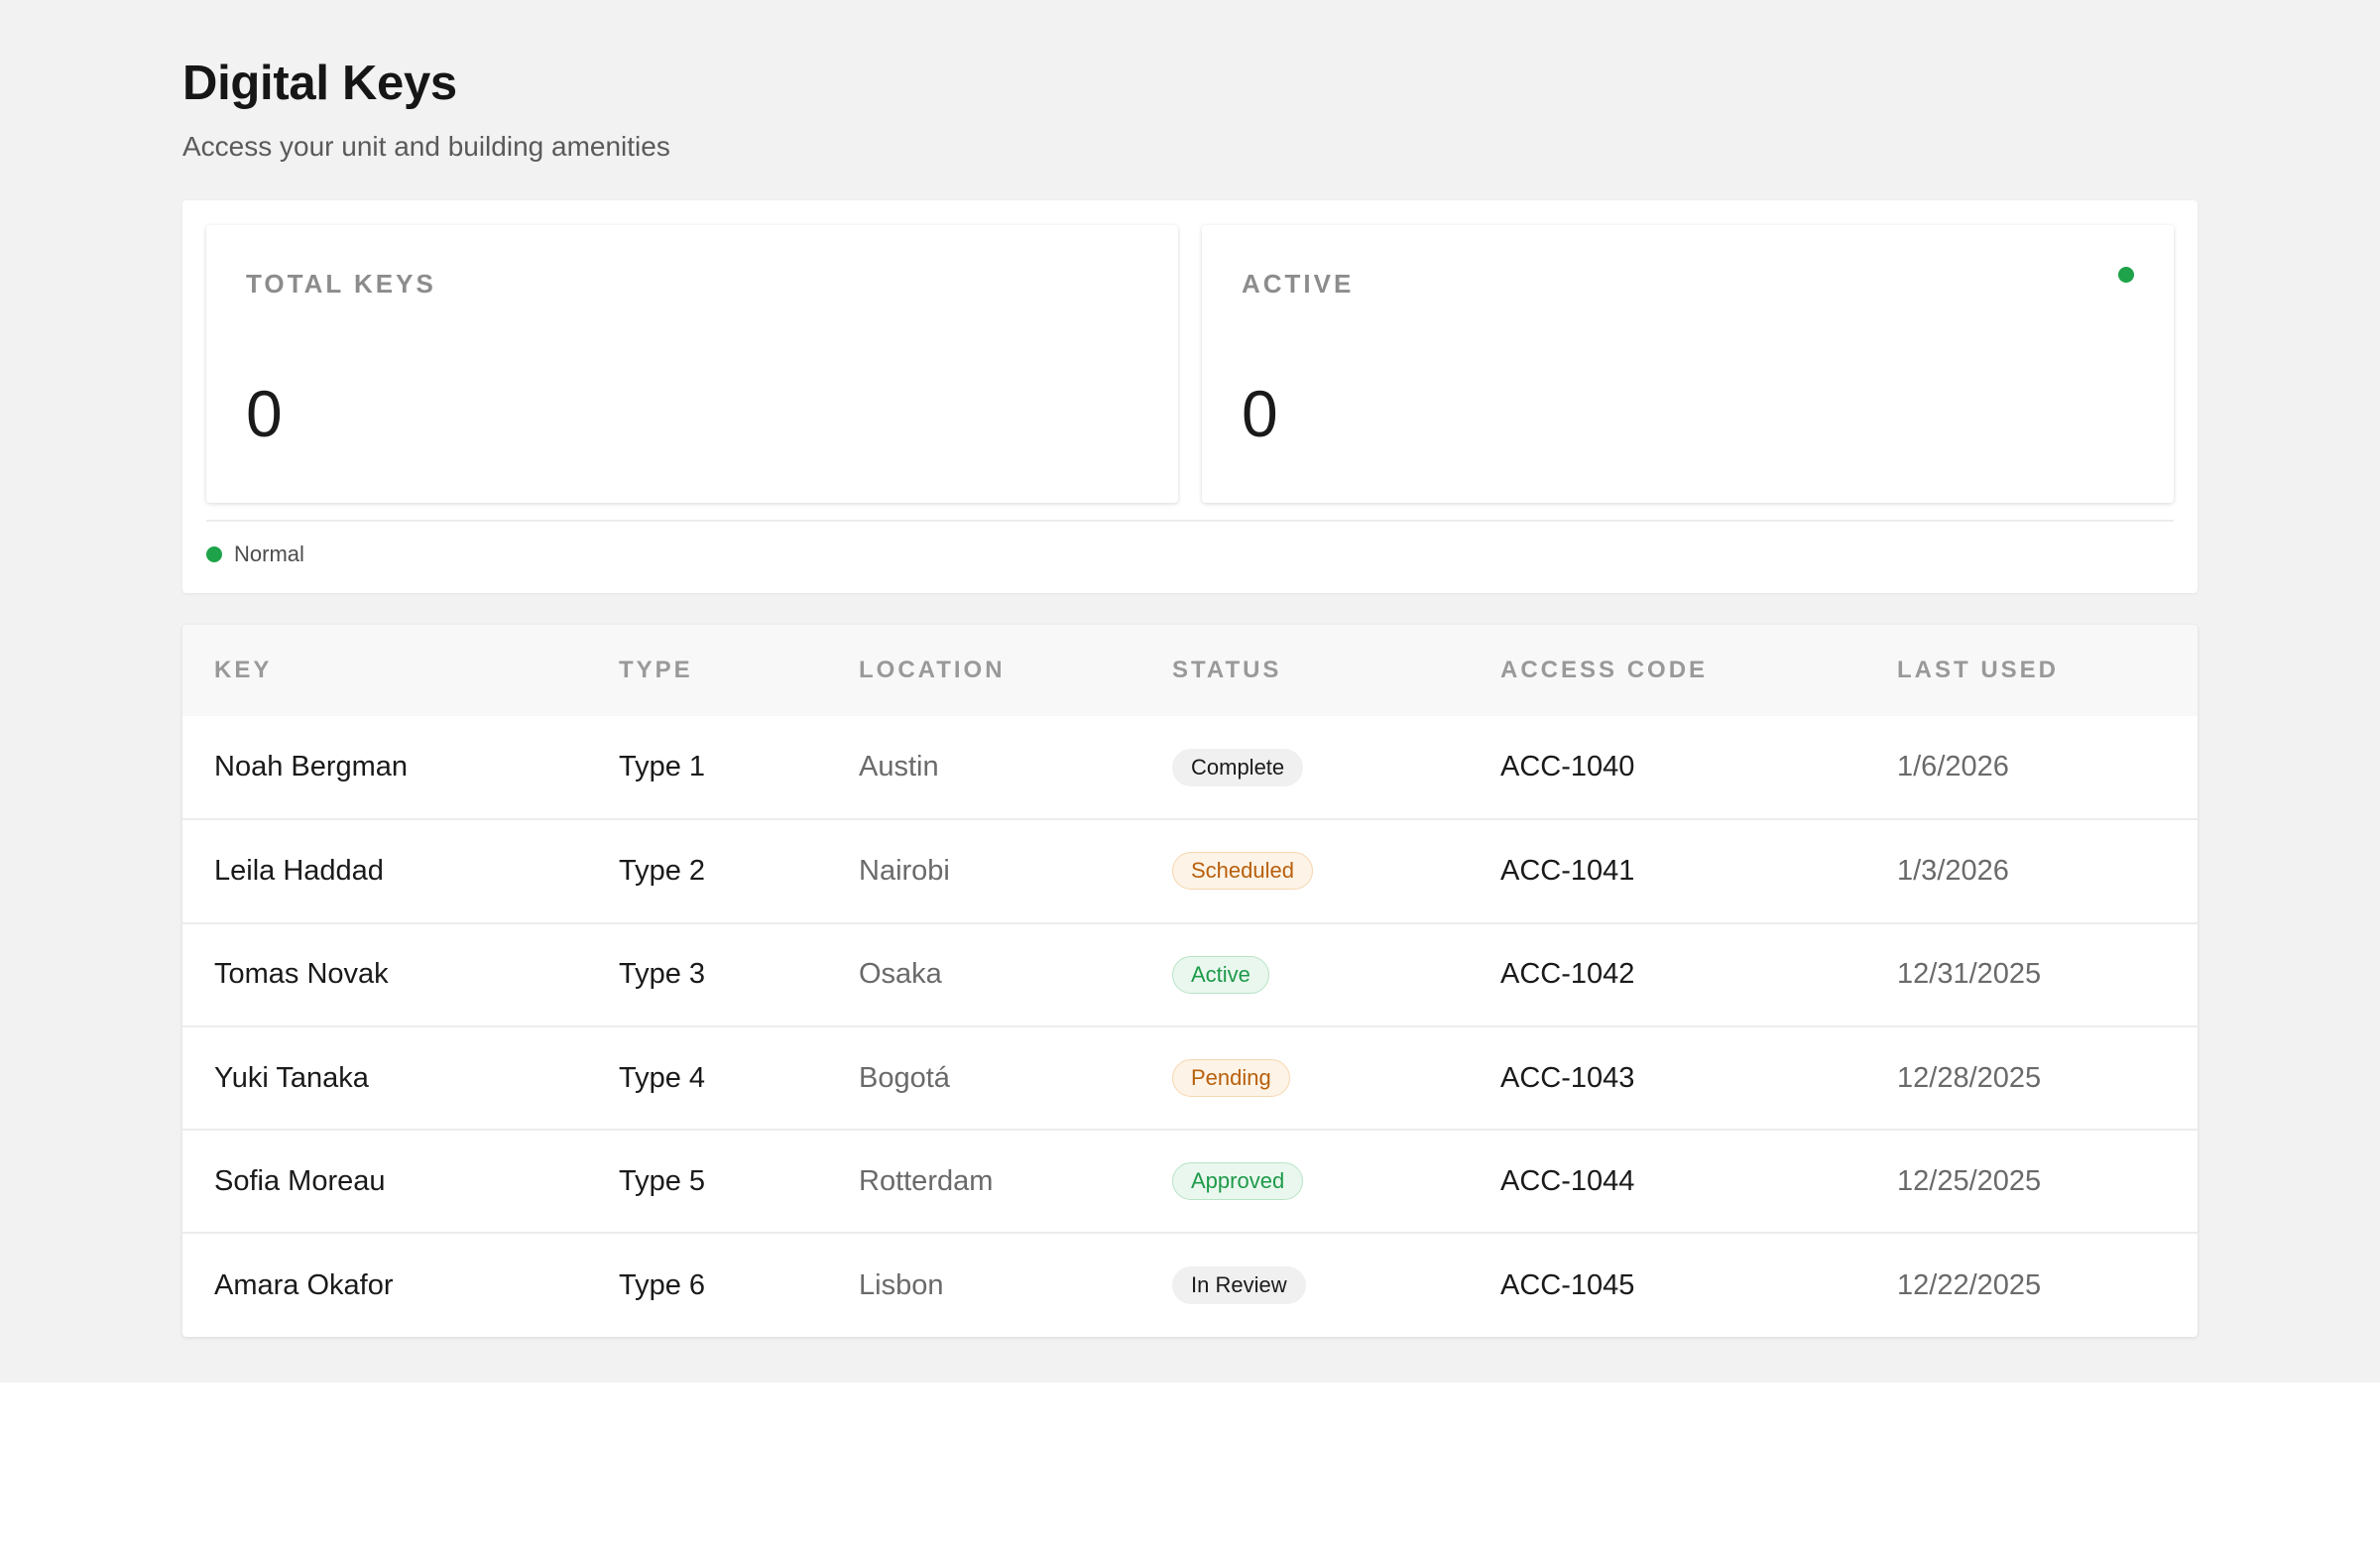 This screenshot has width=2380, height=1563. What do you see at coordinates (300, 1180) in the screenshot?
I see `key-cell: Sofia Moreau` at bounding box center [300, 1180].